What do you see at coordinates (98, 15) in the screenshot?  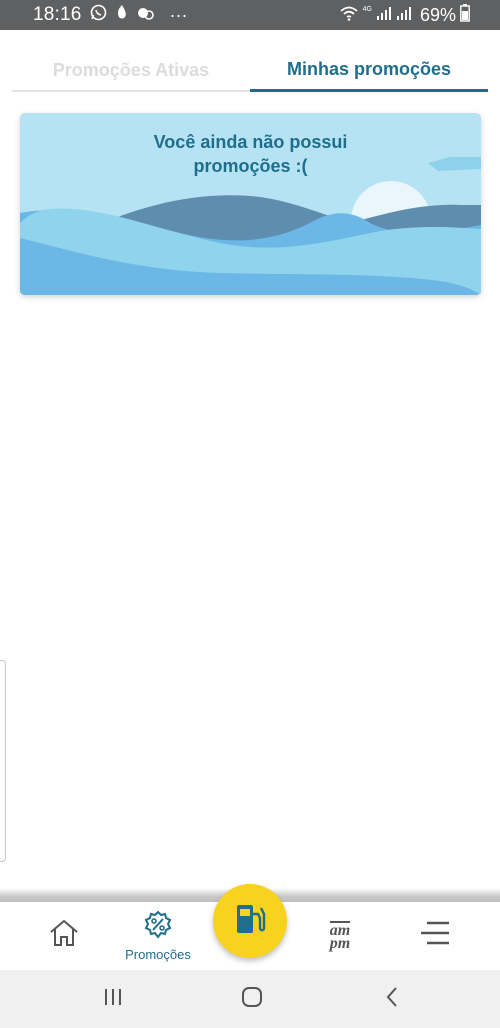 I see `whatsapp-icon` at bounding box center [98, 15].